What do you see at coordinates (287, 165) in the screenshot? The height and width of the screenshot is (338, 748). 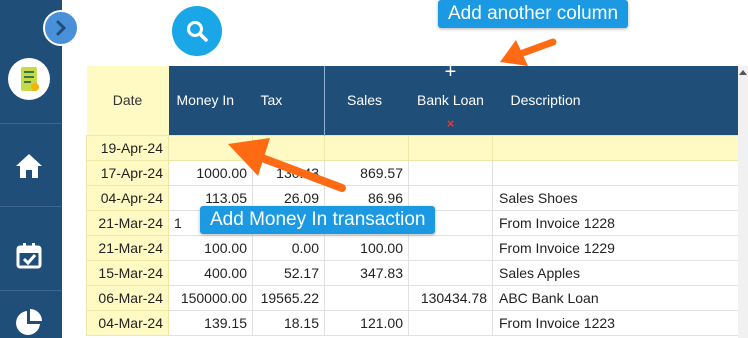 I see `add-money-in-pointer-arrow-icon` at bounding box center [287, 165].